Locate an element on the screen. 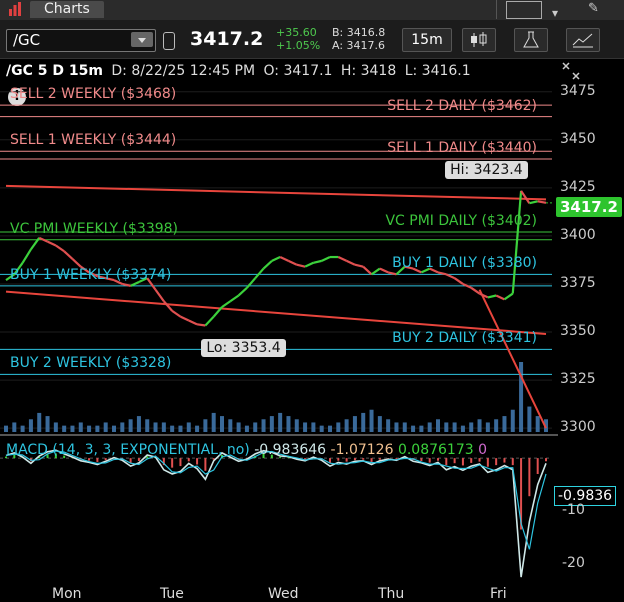 The height and width of the screenshot is (602, 624). net-change: +35.60 is located at coordinates (296, 32).